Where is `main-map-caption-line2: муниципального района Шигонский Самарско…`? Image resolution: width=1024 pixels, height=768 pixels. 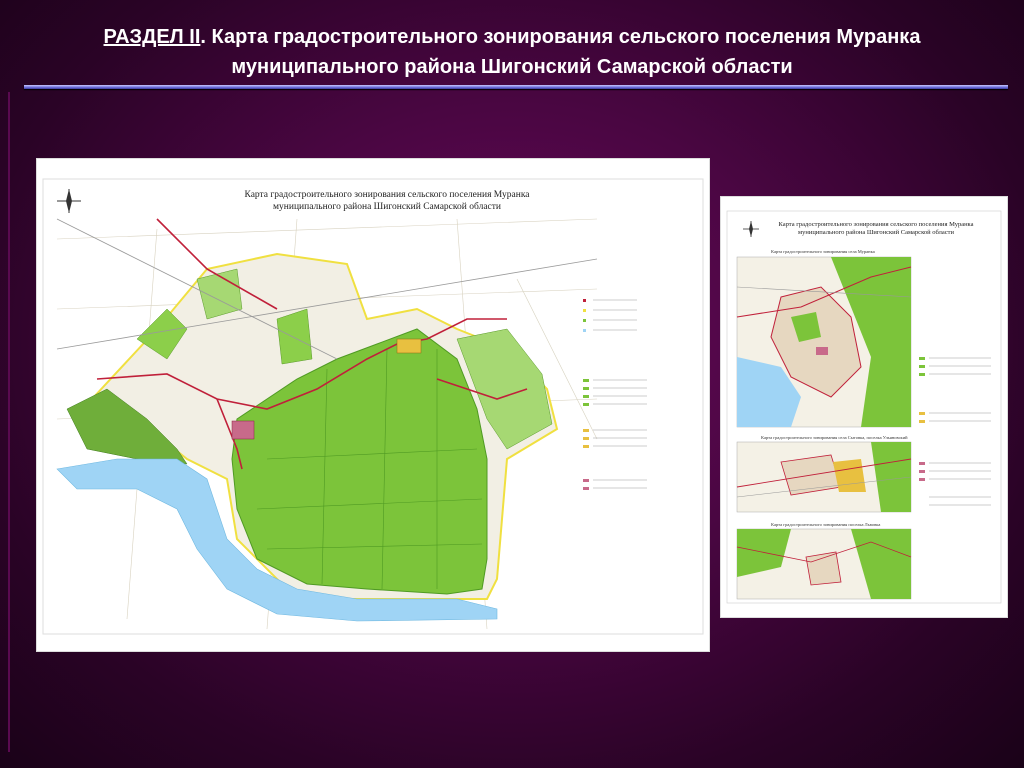 main-map-caption-line2: муниципального района Шигонский Самарско… is located at coordinates (387, 207).